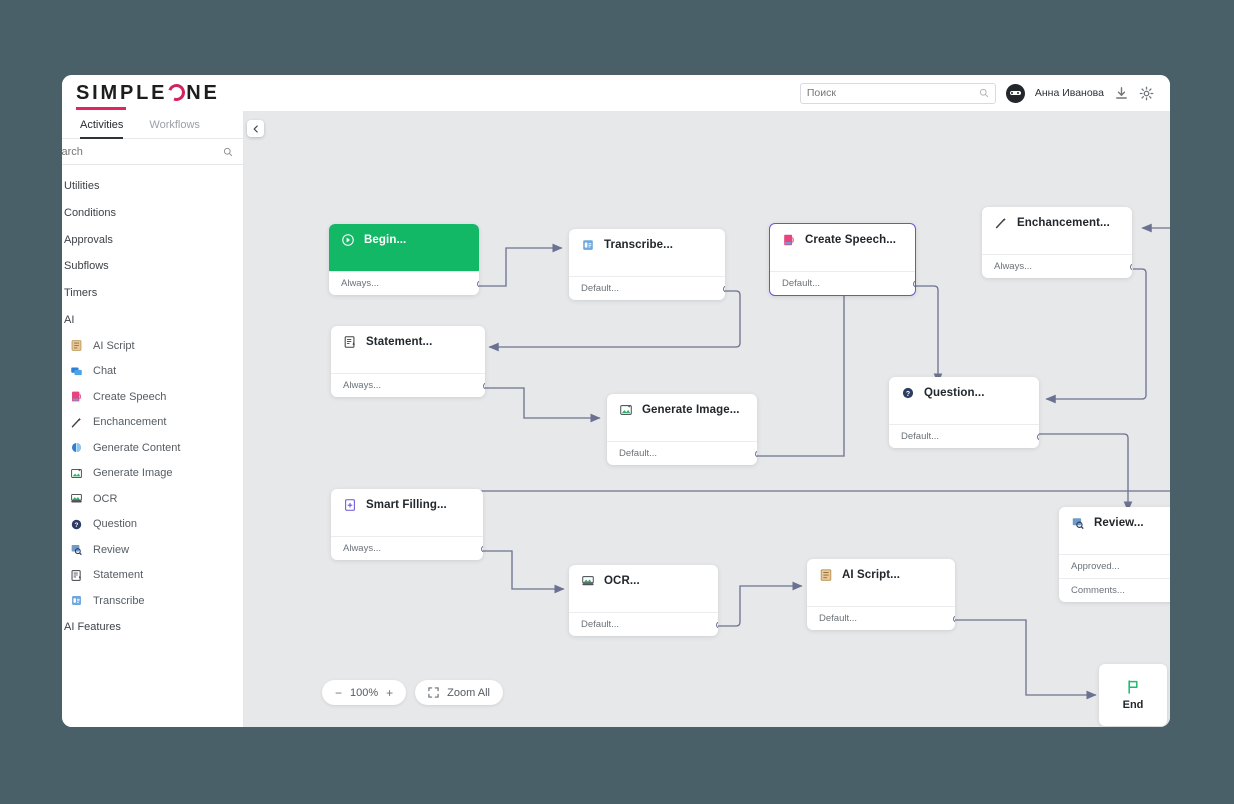  What do you see at coordinates (152, 499) in the screenshot?
I see `sidebar-item-ocr: OCR` at bounding box center [152, 499].